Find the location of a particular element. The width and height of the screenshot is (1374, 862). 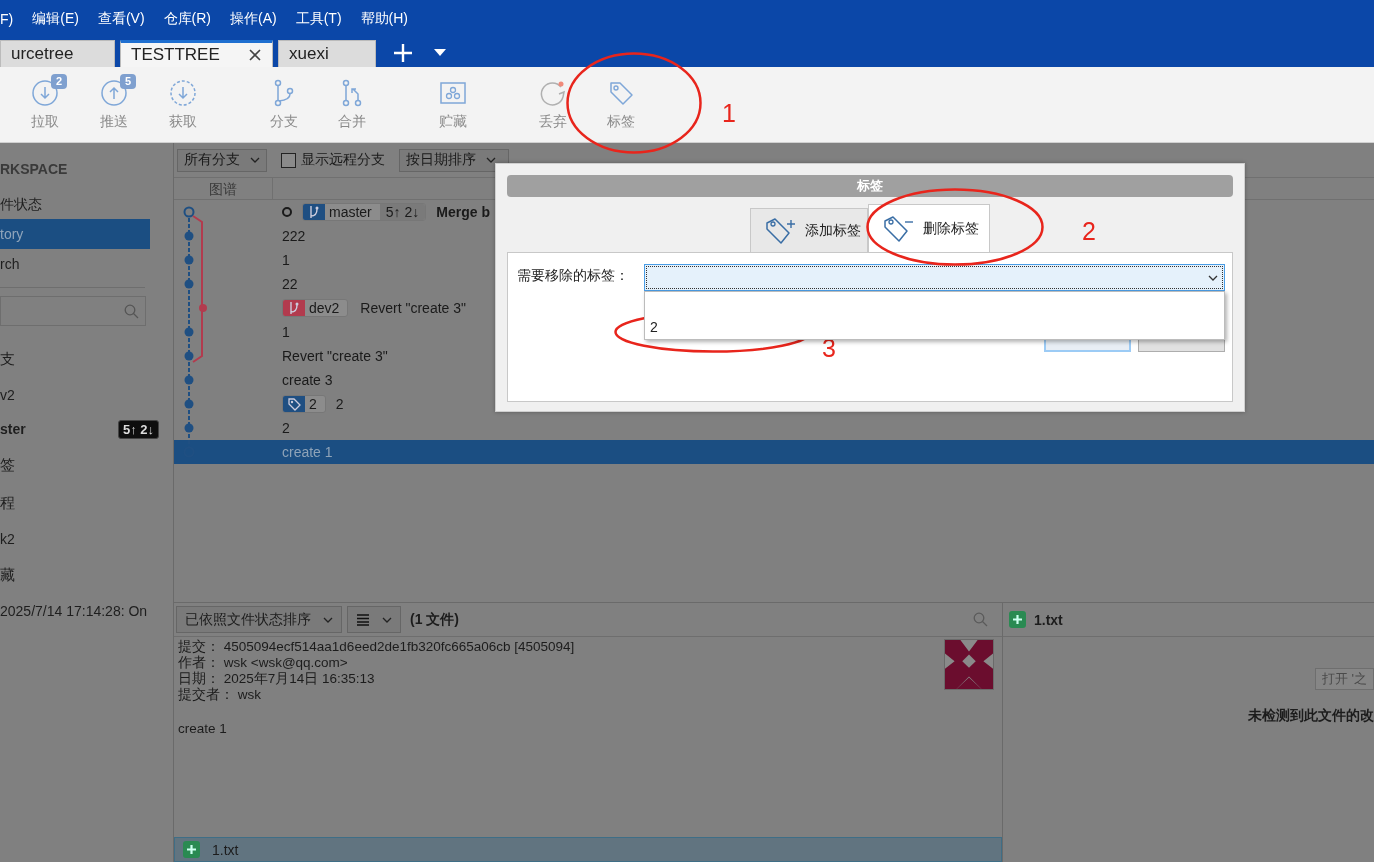

file-count: (1 文件) is located at coordinates (435, 619).